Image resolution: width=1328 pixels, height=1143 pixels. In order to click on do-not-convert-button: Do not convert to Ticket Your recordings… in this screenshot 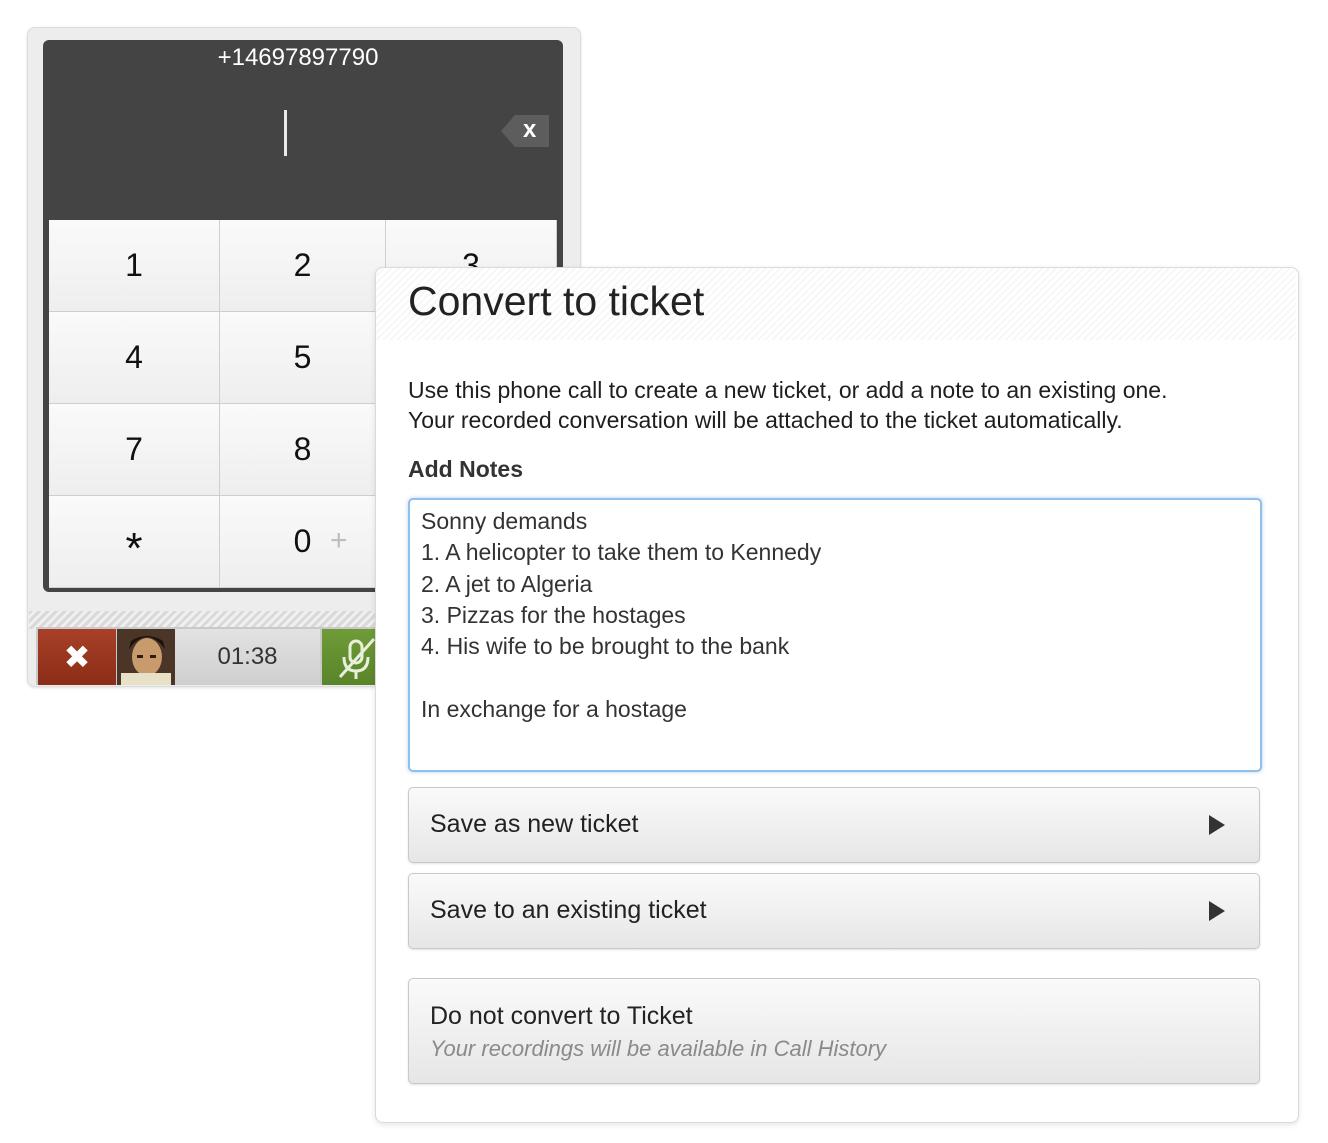, I will do `click(834, 1031)`.